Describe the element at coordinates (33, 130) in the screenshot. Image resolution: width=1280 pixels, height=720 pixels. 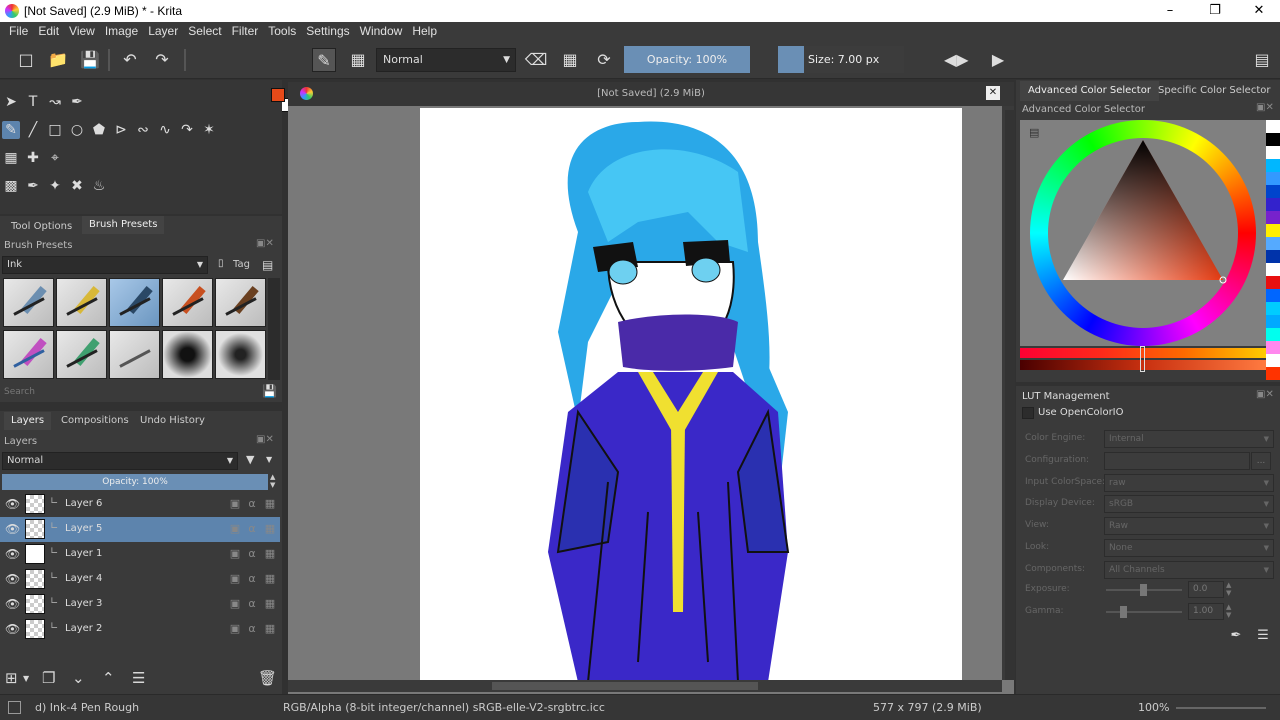
I see `line-tool-icon: ╱` at that location.